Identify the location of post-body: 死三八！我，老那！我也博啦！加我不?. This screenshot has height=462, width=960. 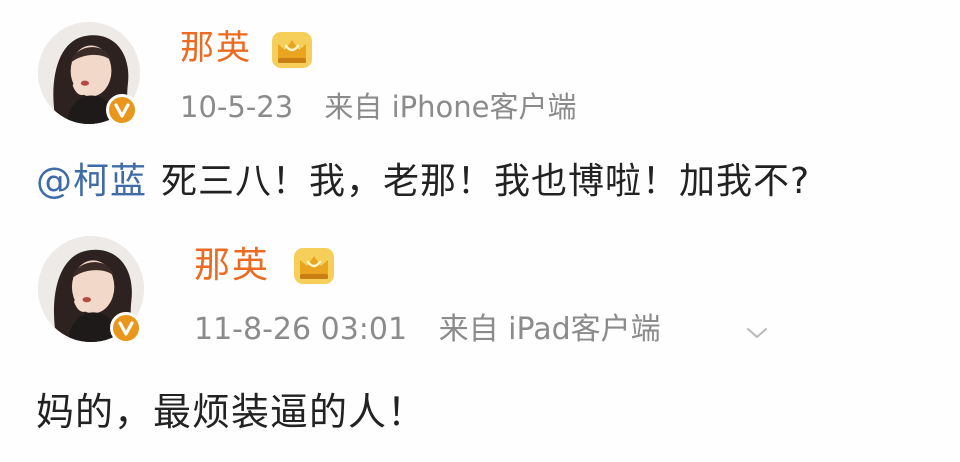
(486, 181).